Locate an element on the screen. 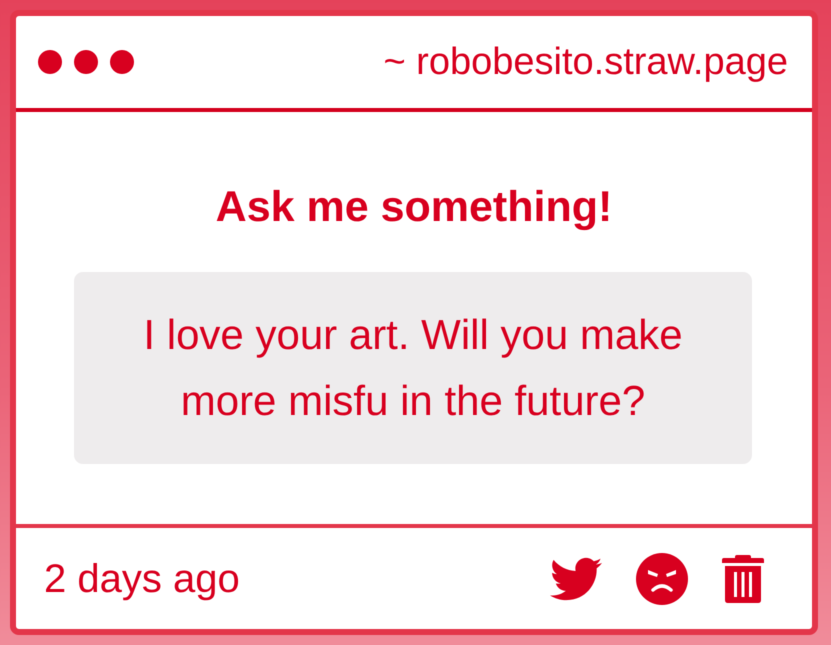 This screenshot has width=831, height=645. heading: Ask me something! is located at coordinates (414, 207).